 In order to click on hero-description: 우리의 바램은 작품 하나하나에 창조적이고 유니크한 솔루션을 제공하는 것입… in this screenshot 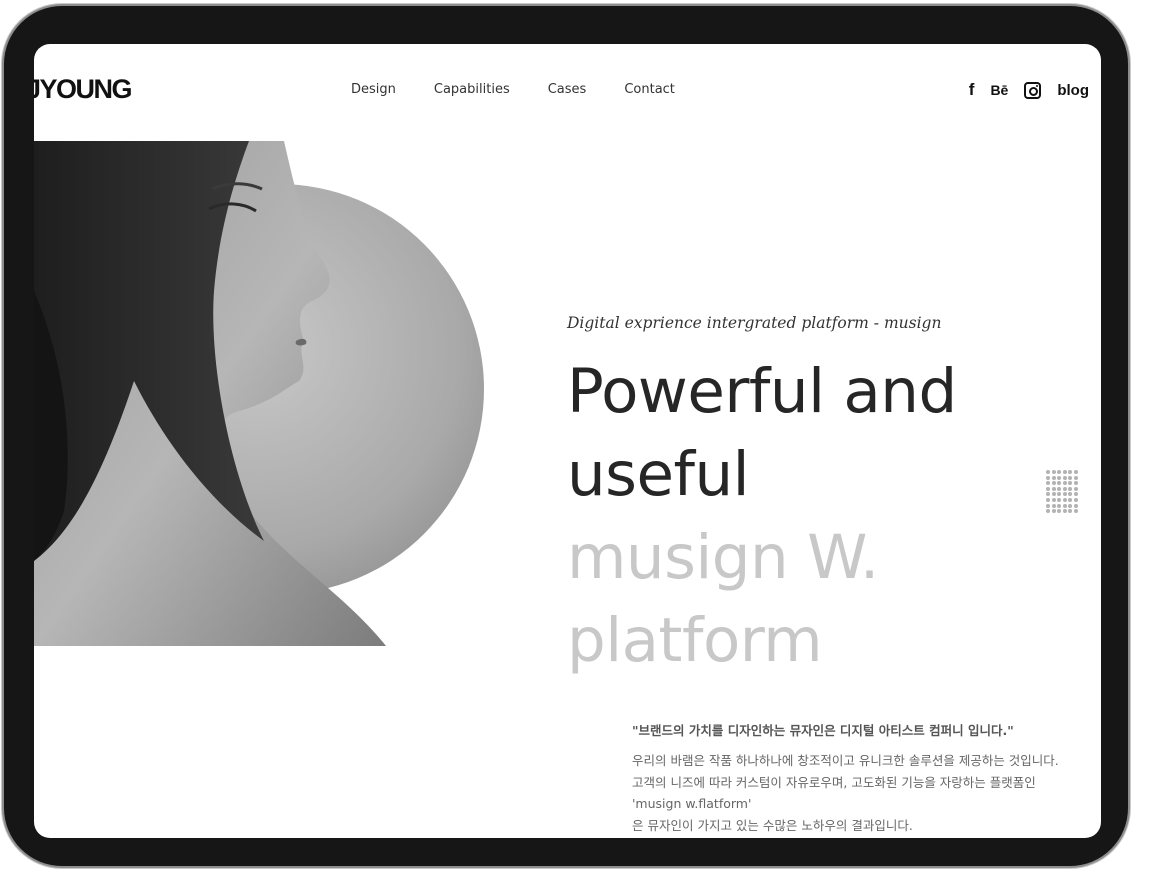, I will do `click(862, 793)`.